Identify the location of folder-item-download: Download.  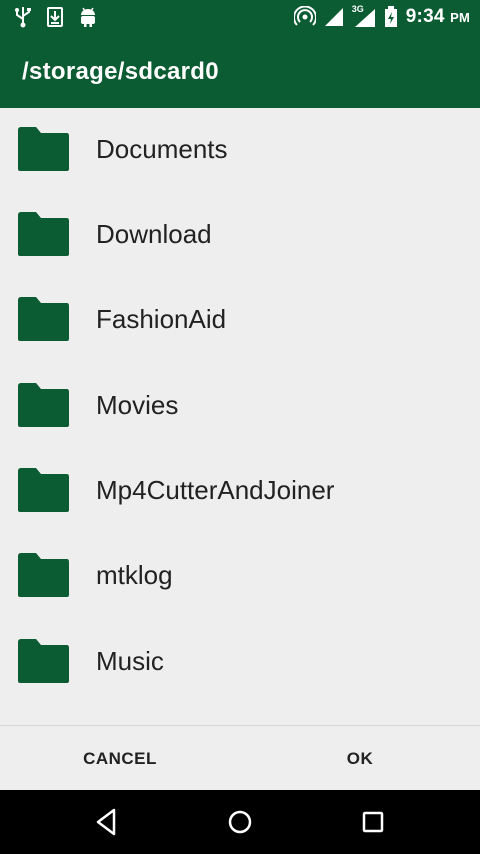
(240, 235).